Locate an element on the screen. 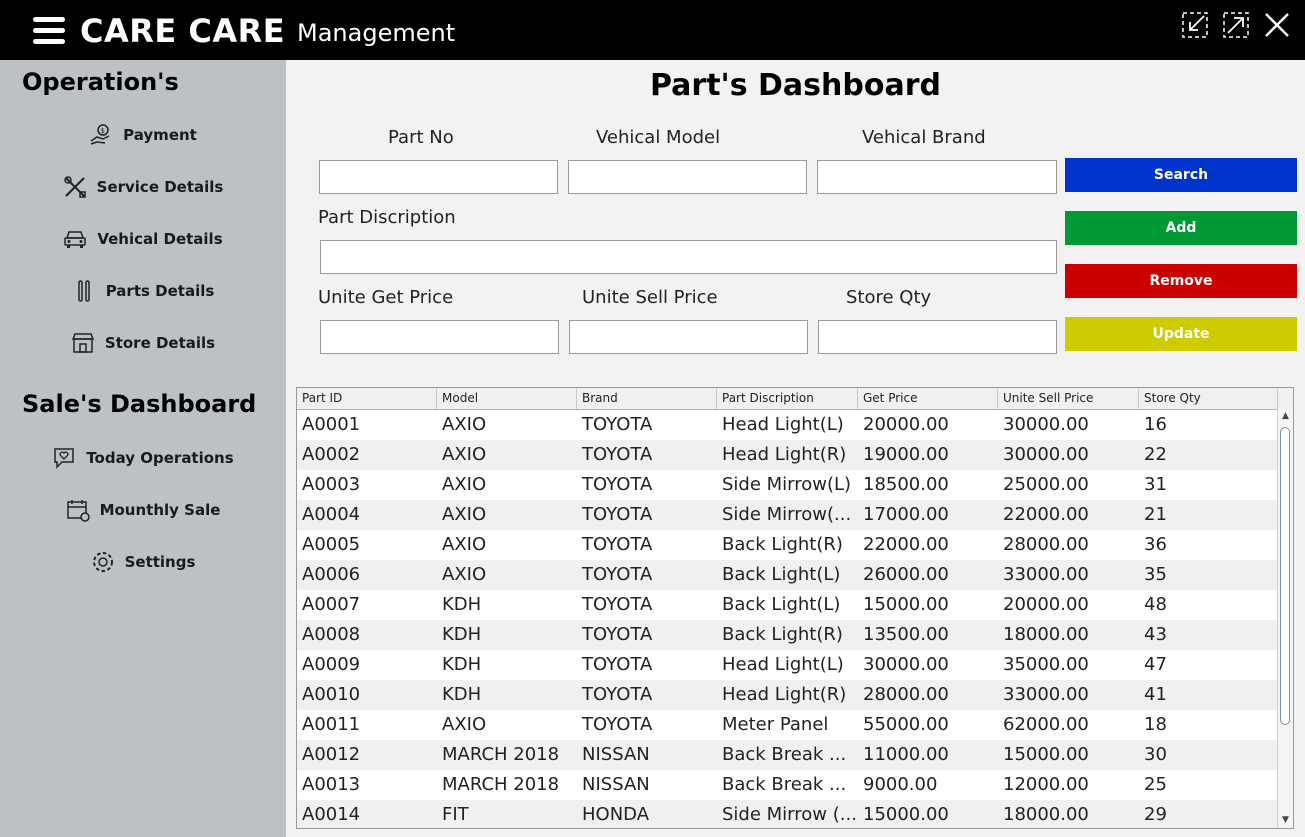 This screenshot has height=837, width=1305. column-header: Model is located at coordinates (507, 398).